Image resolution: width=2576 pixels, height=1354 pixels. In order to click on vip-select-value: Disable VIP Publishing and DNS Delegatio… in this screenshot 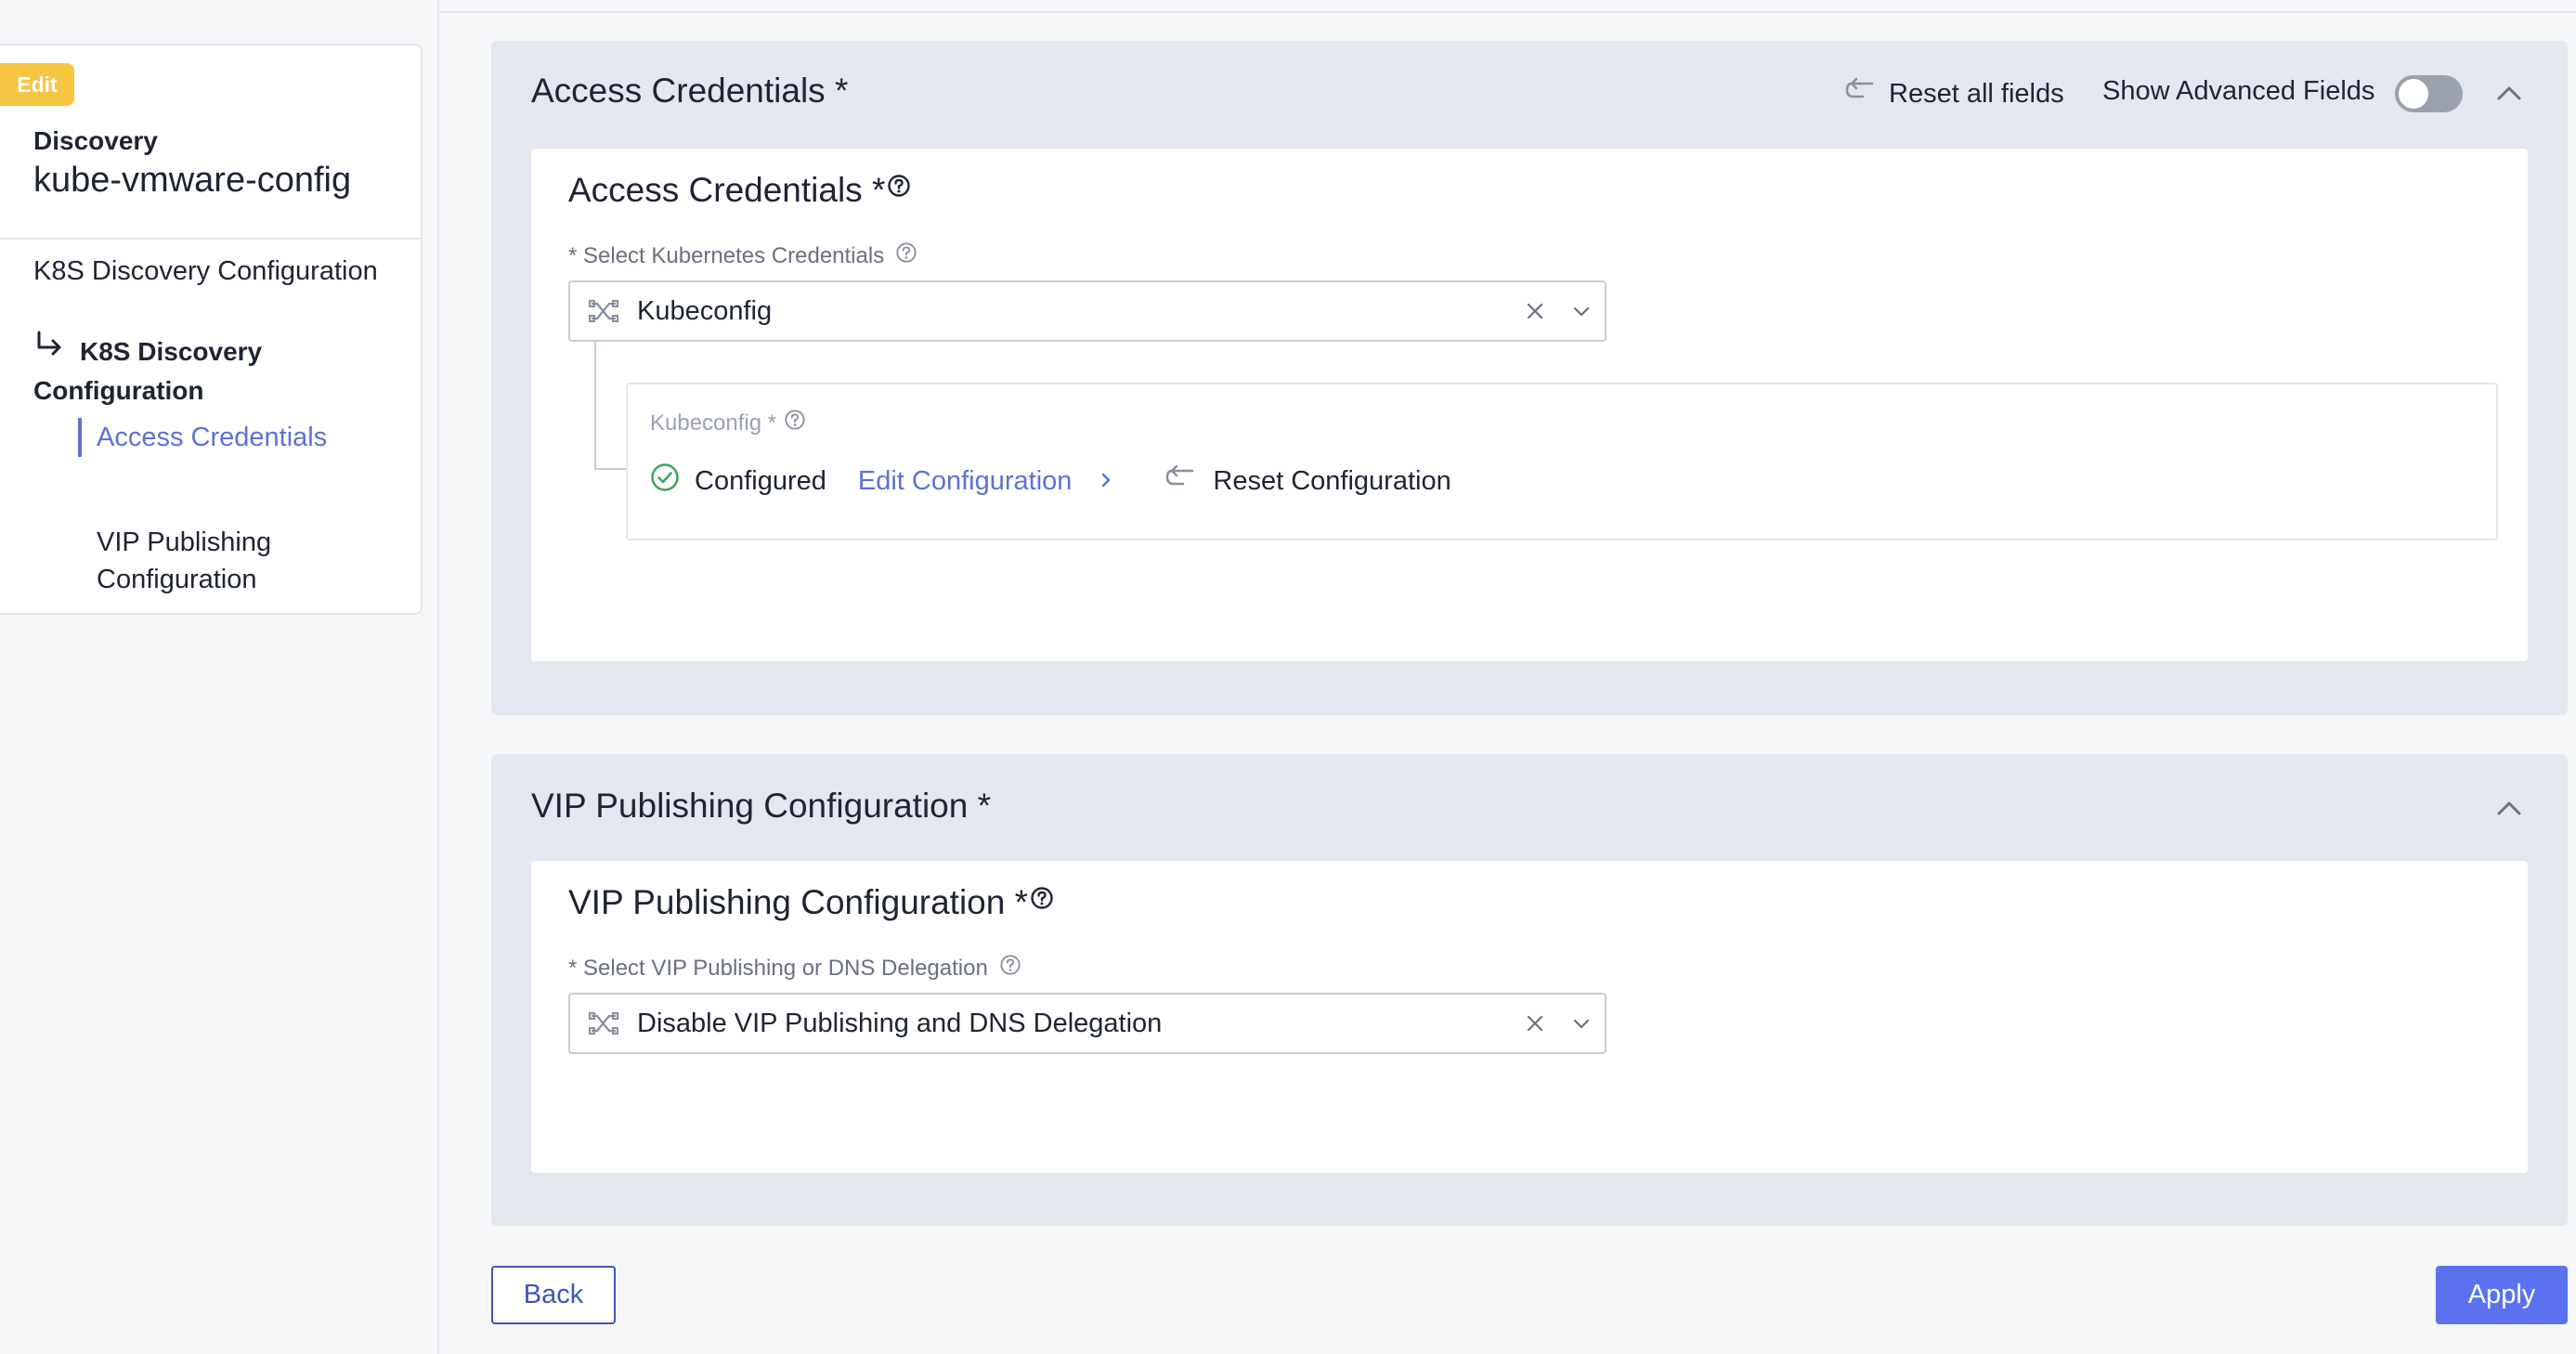, I will do `click(900, 1023)`.